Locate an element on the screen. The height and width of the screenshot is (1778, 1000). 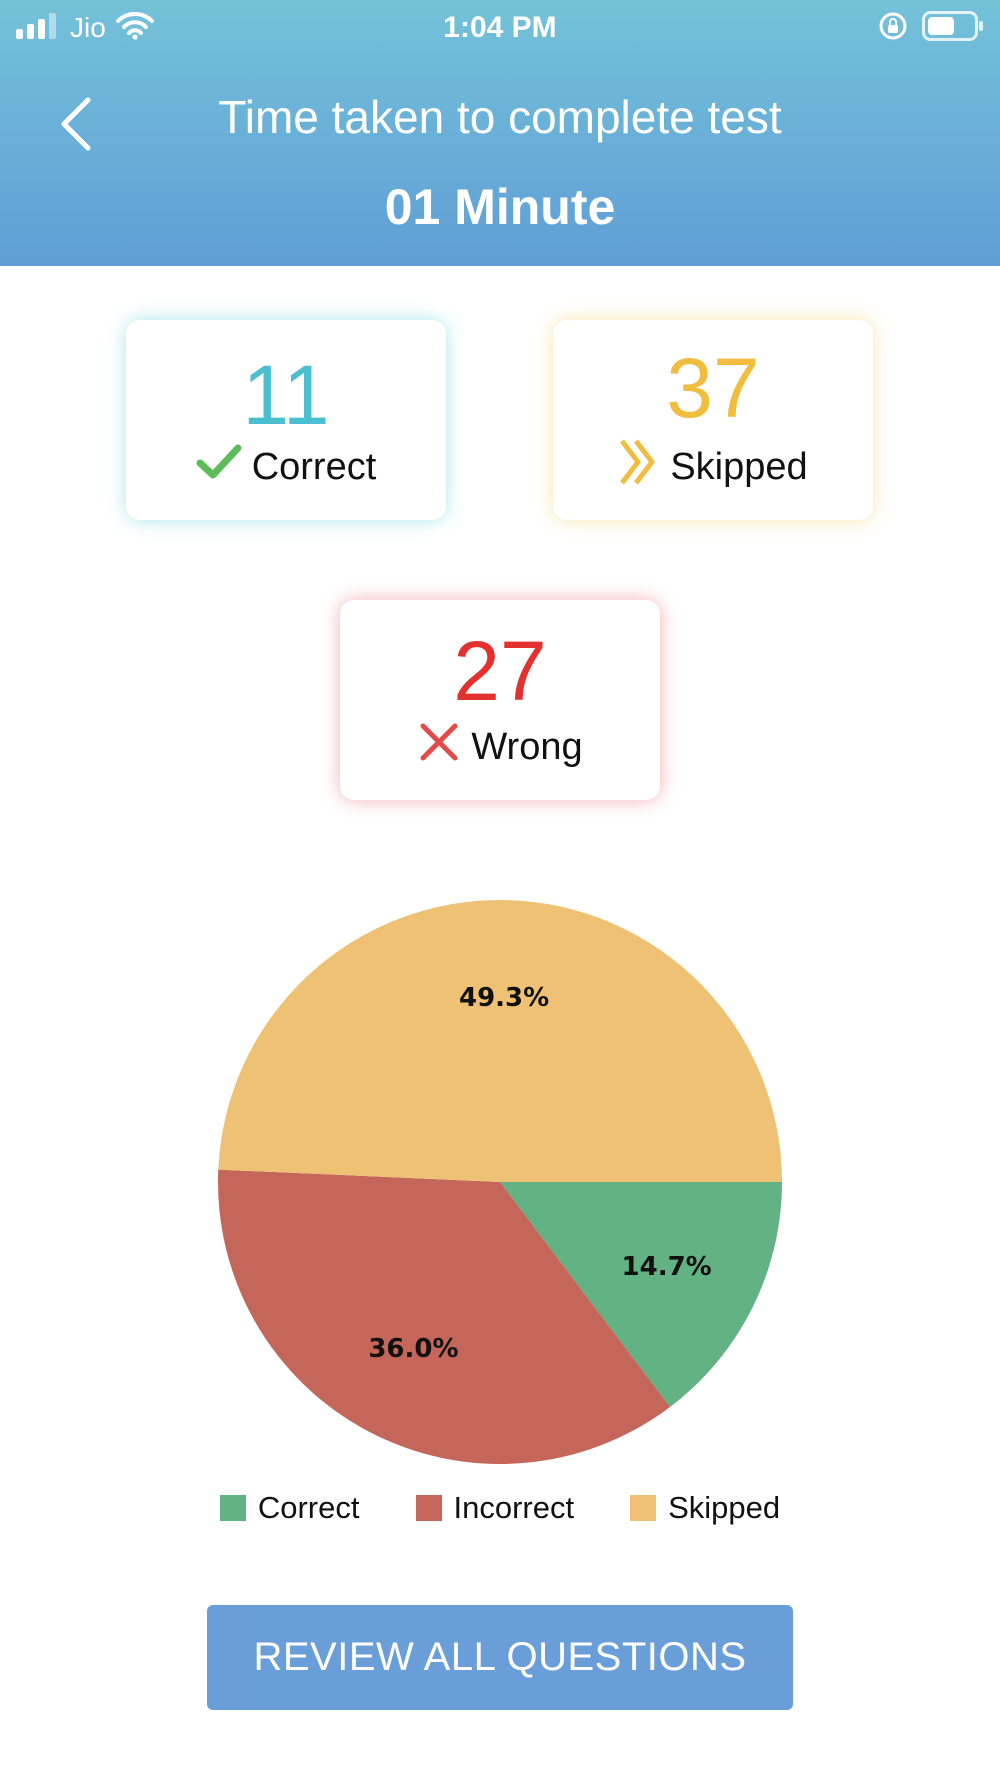
wrong-label: Wrong is located at coordinates (527, 746).